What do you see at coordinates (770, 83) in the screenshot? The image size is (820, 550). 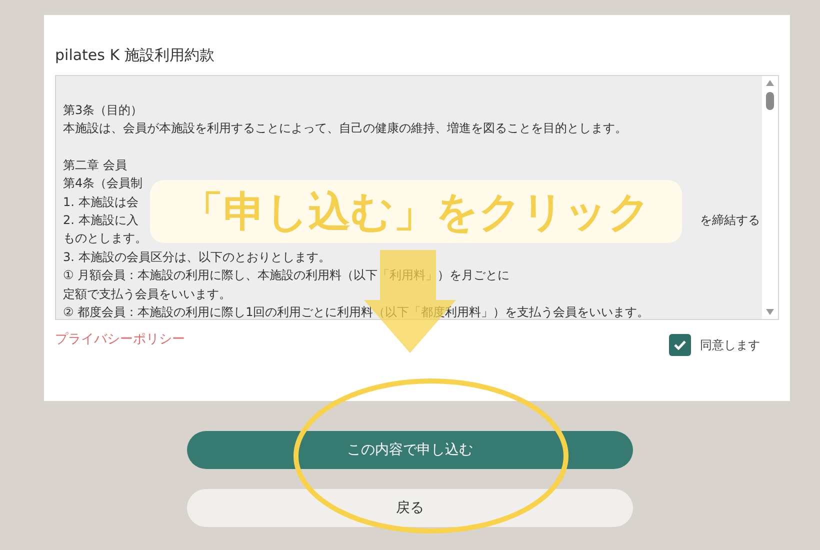 I see `scroll-up-icon` at bounding box center [770, 83].